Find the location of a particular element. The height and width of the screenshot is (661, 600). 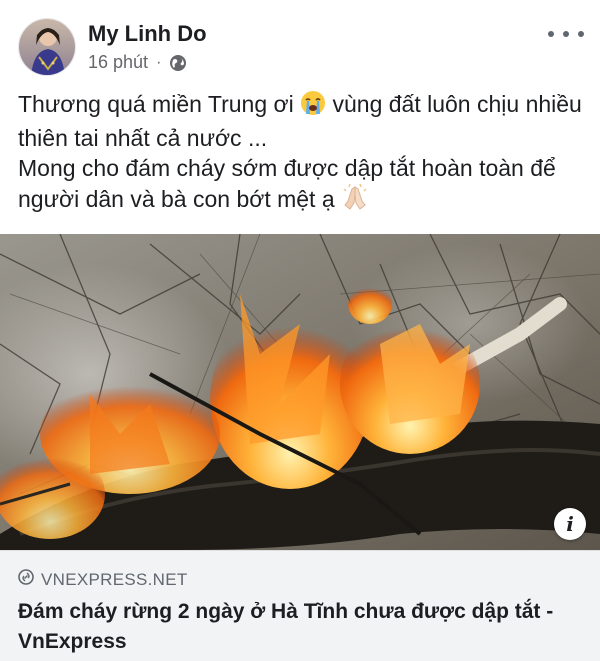

link-domain-row: VNEXPRESS.NET is located at coordinates (103, 579).